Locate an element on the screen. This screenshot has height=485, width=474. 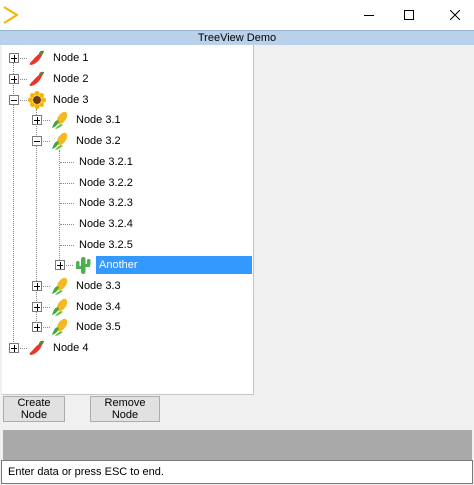
tree-node-label: Node 3.2.2 is located at coordinates (106, 183).